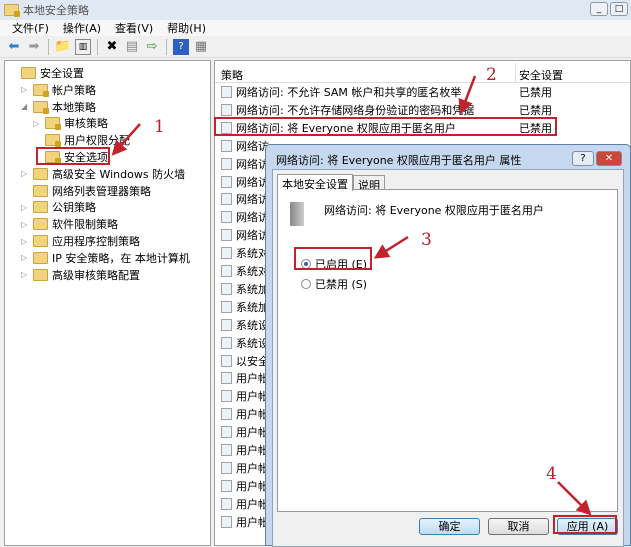 The width and height of the screenshot is (631, 547). Describe the element at coordinates (96, 241) in the screenshot. I see `tree-item-label: 应用程序控制策略` at that location.